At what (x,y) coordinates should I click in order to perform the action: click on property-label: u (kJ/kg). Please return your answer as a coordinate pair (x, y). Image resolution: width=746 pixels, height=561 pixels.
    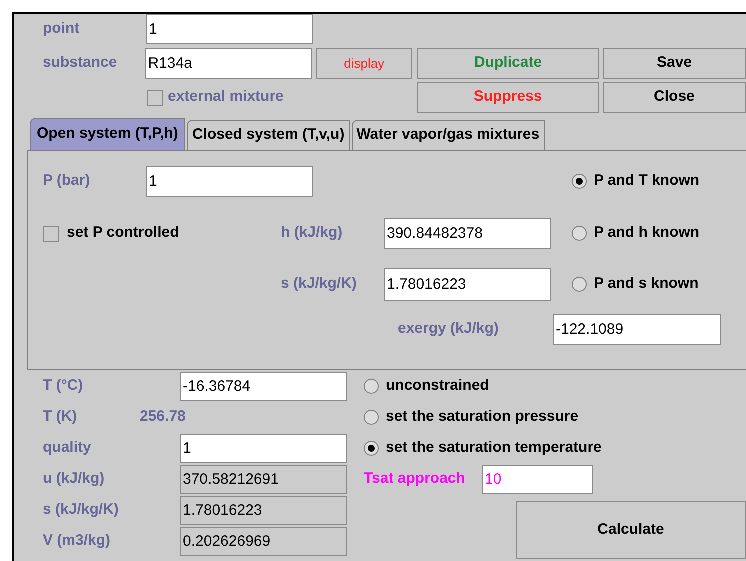
    Looking at the image, I should click on (74, 479).